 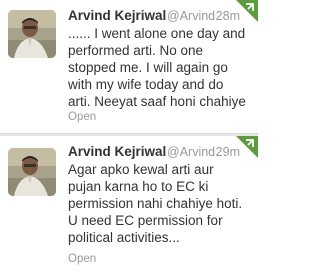 I want to click on tweet-header: Arvind Kejriwal @ArvindKejriwal 28m, so click(x=154, y=17).